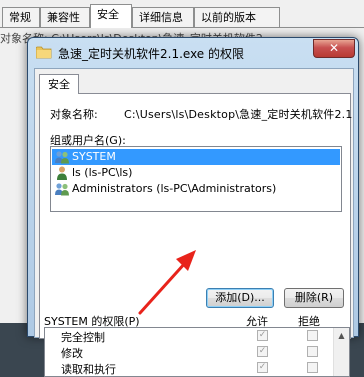 The image size is (364, 377). I want to click on permissions-table: 完全控制 ✓ 修改 ✓ 读取和执行 ✓ ▲, so click(197, 352).